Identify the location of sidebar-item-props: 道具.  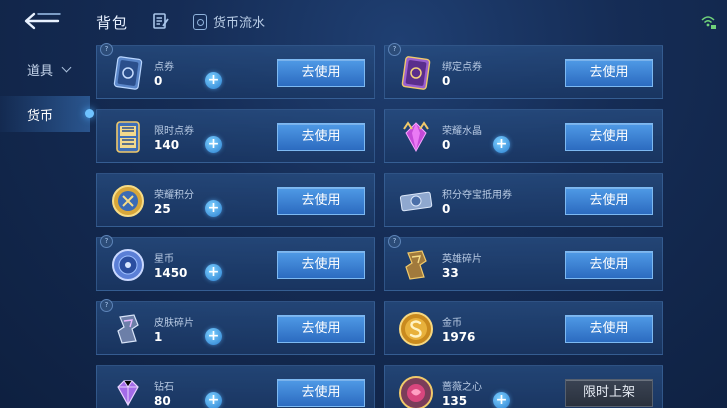
(45, 69).